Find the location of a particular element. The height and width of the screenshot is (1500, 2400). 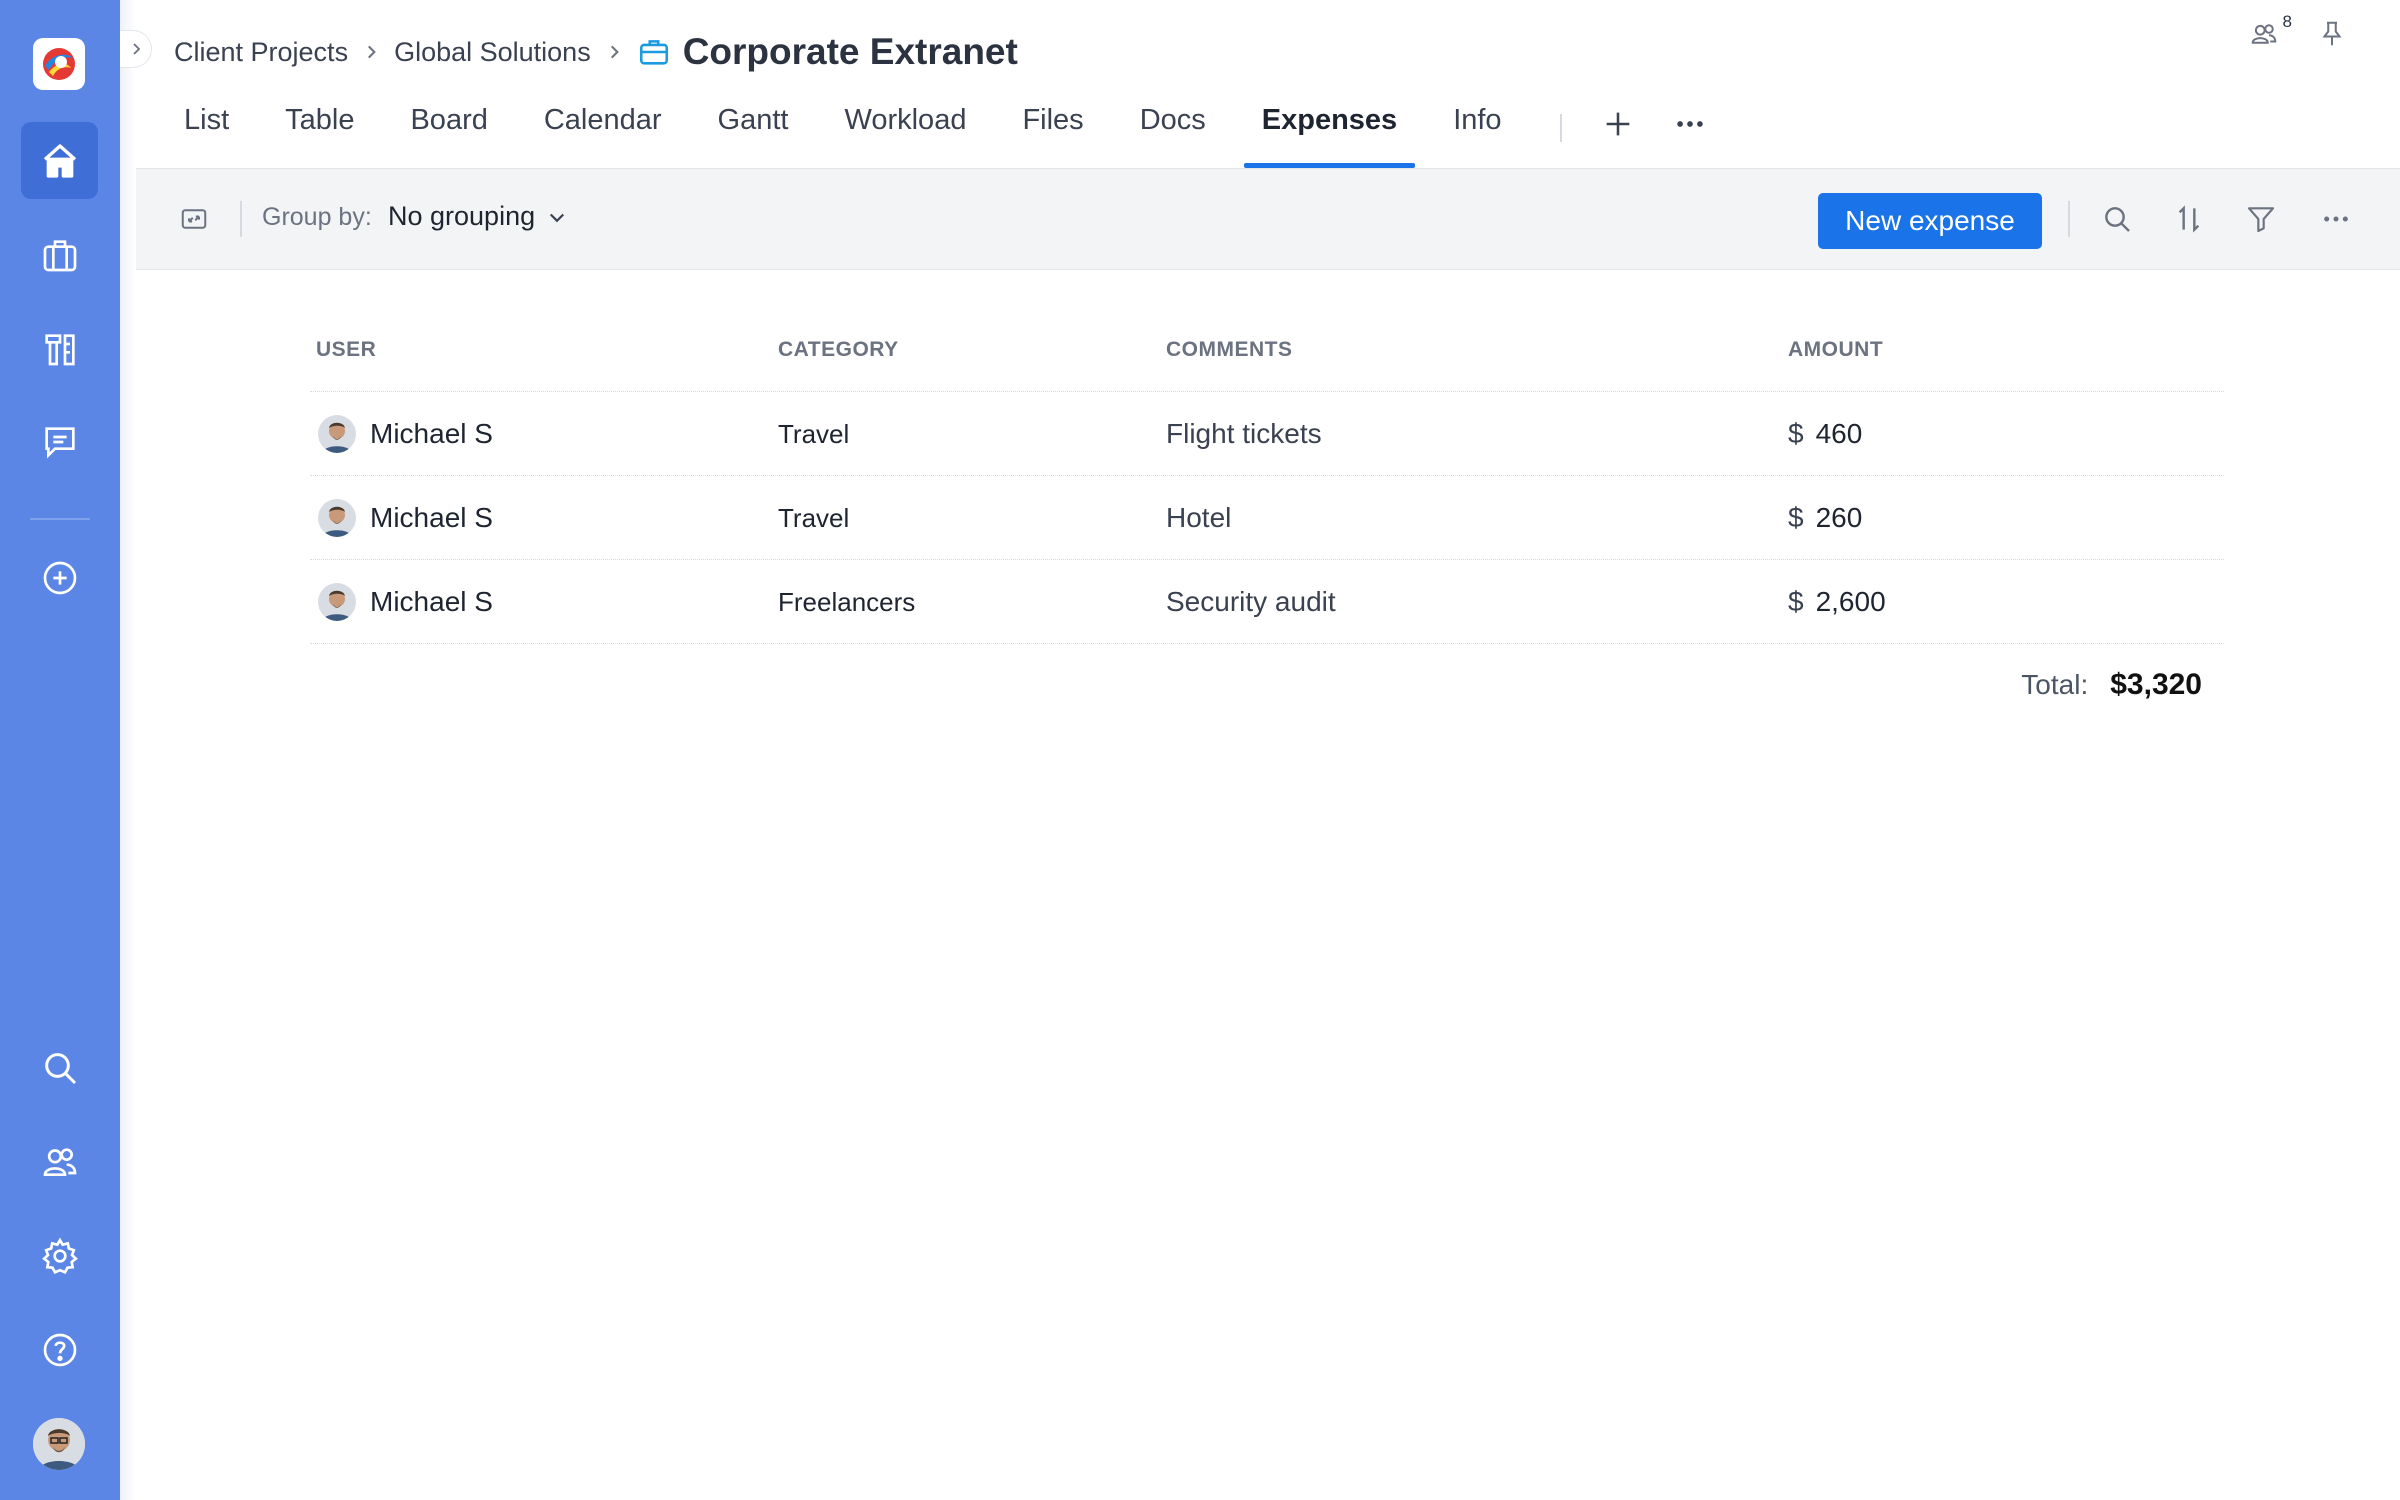

rail-help-button is located at coordinates (59, 1349).